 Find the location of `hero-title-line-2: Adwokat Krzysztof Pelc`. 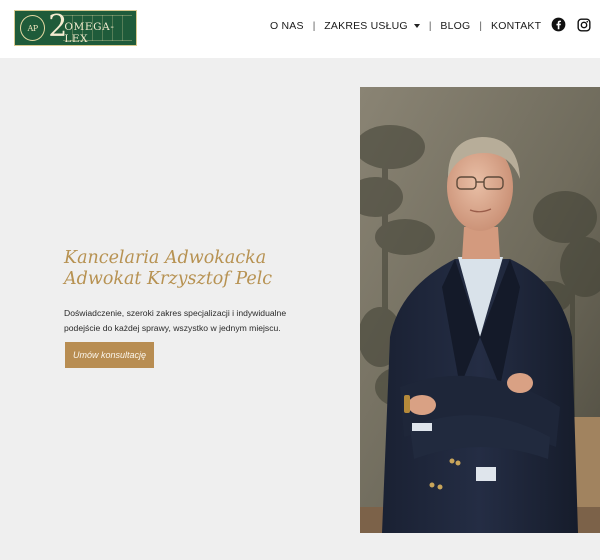

hero-title-line-2: Adwokat Krzysztof Pelc is located at coordinates (168, 279).